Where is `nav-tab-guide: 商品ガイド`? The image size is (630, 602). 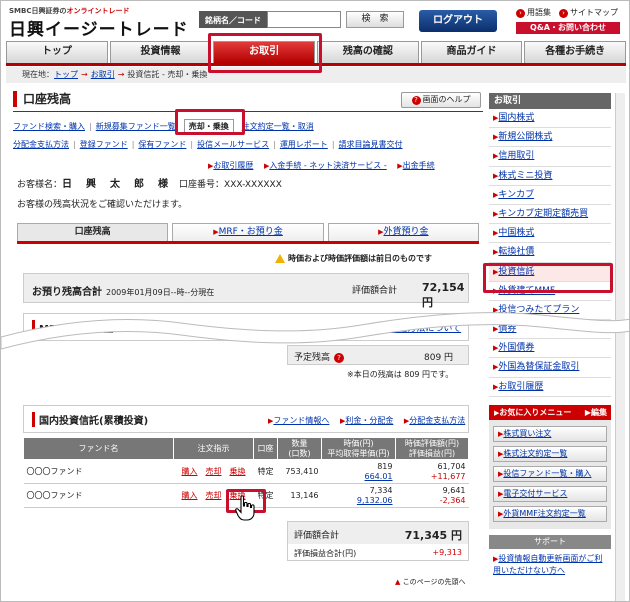
nav-tab-guide: 商品ガイド is located at coordinates (471, 52).